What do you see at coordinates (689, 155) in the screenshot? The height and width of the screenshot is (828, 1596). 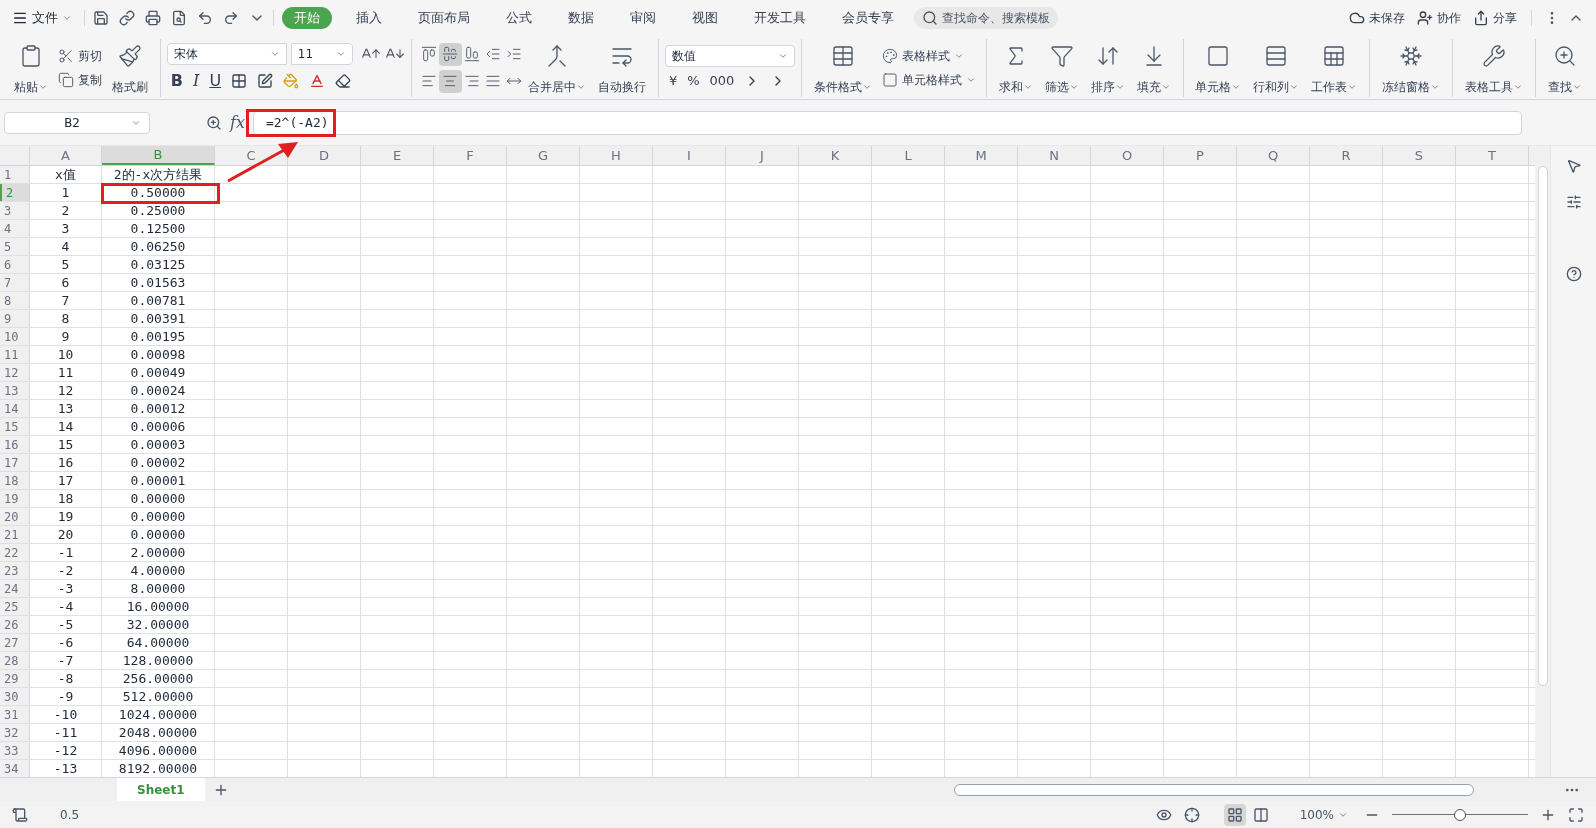 I see `column-header: I` at bounding box center [689, 155].